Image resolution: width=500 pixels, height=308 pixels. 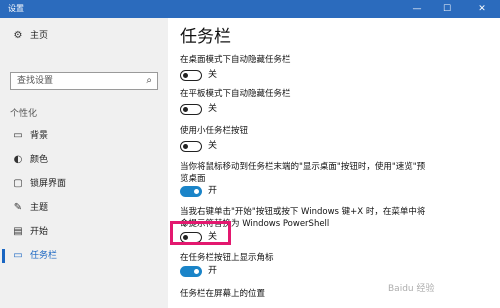 I want to click on sidebar-item-colors: ◐ 颜色, so click(x=84, y=160).